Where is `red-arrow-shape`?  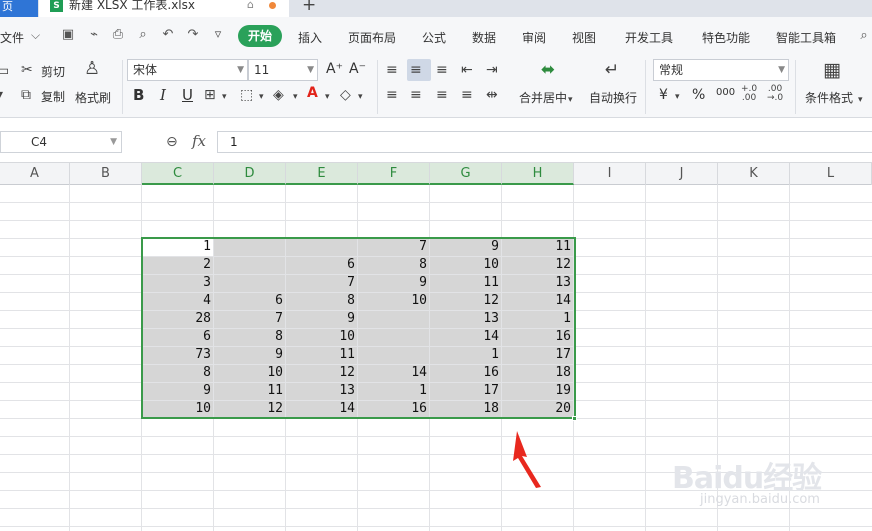 red-arrow-shape is located at coordinates (527, 459).